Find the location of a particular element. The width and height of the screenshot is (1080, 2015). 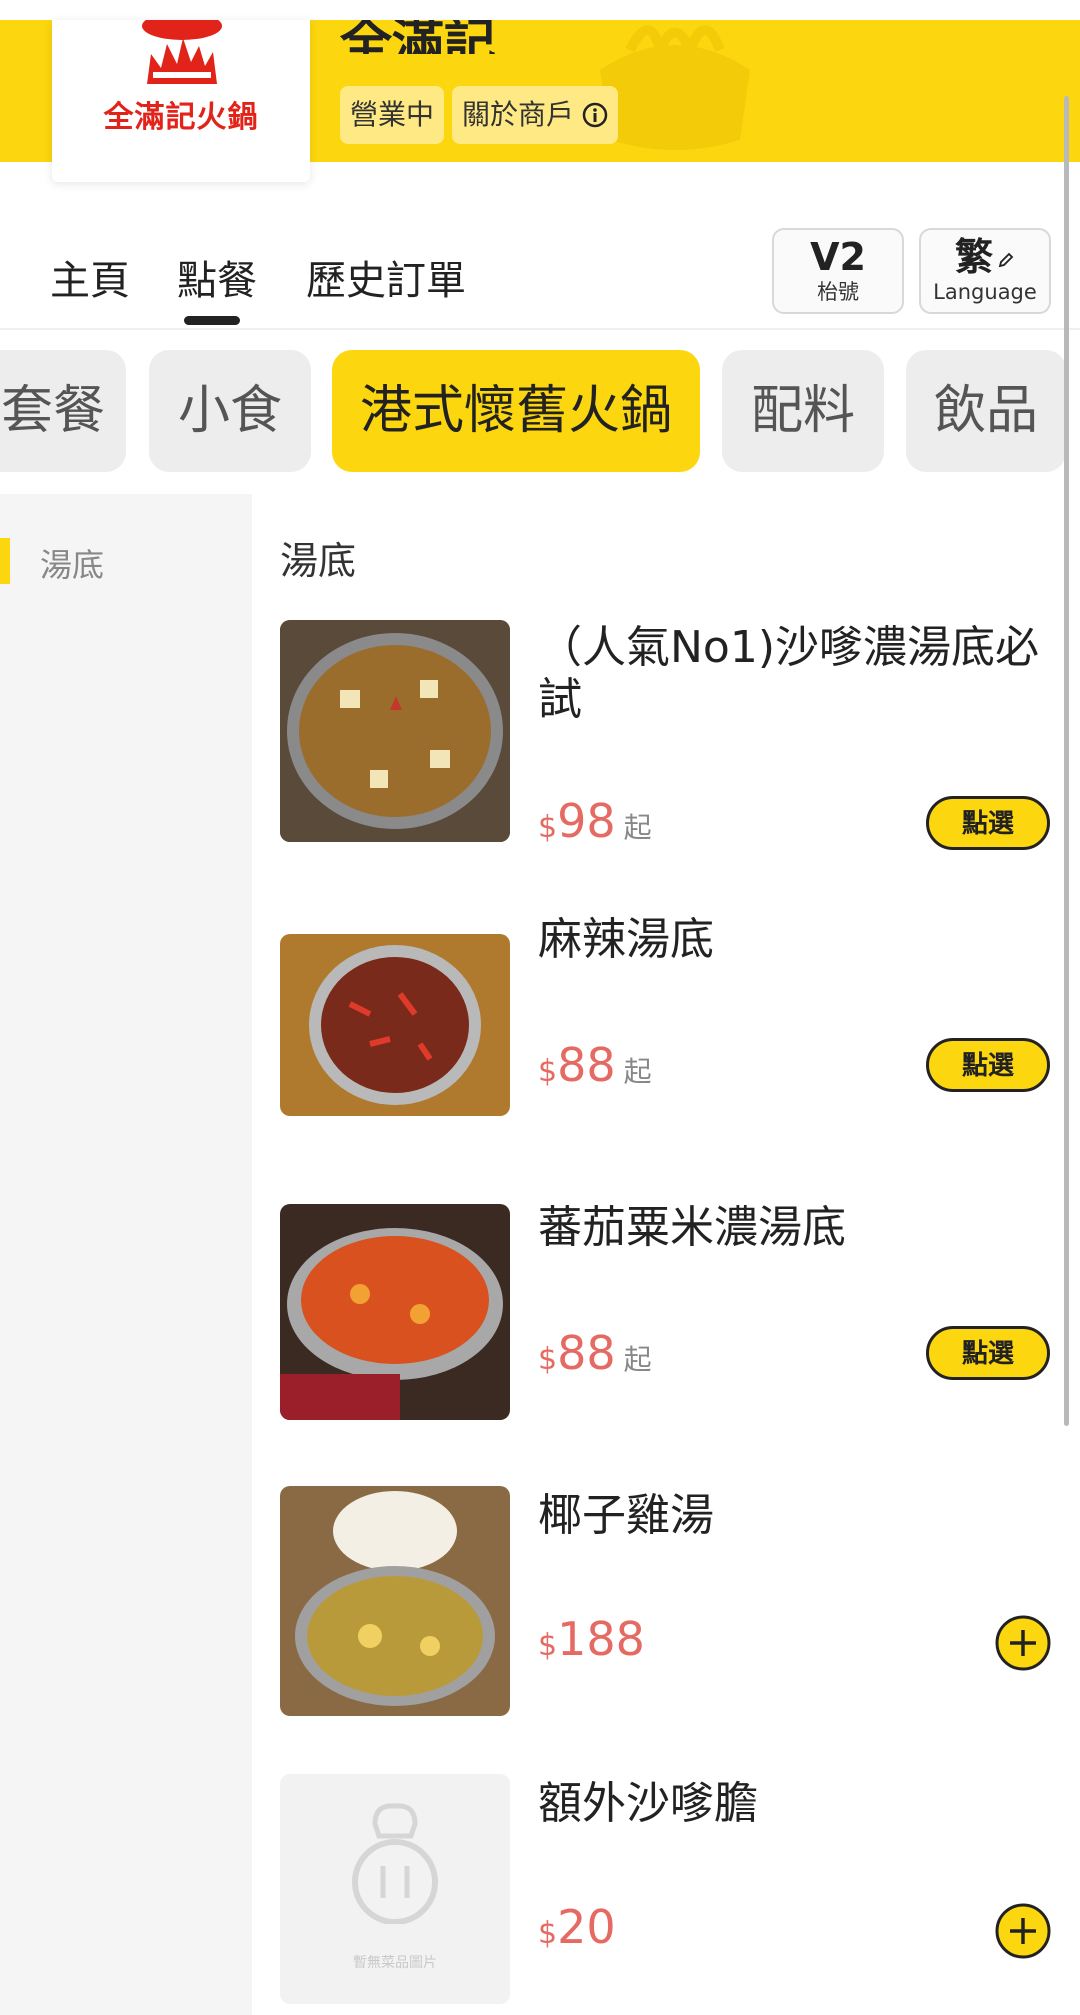

placeholder-text: 暫無菜品圖片 is located at coordinates (395, 1963).